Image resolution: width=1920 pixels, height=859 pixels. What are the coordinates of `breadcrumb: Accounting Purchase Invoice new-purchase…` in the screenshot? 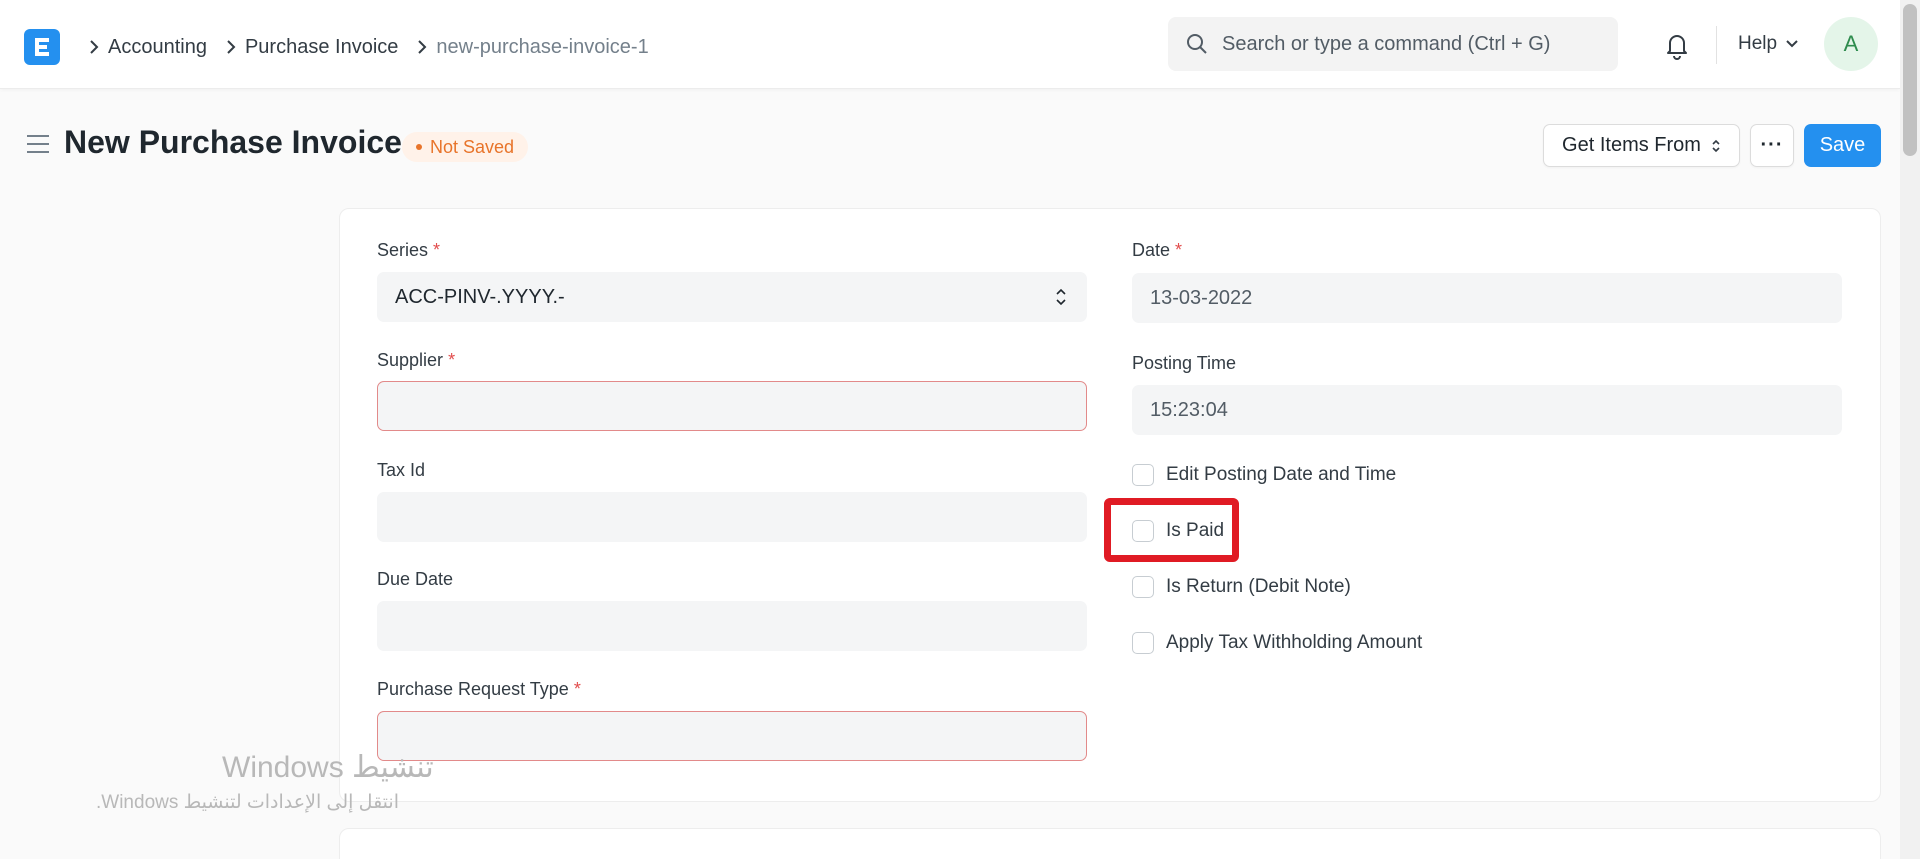 It's located at (364, 47).